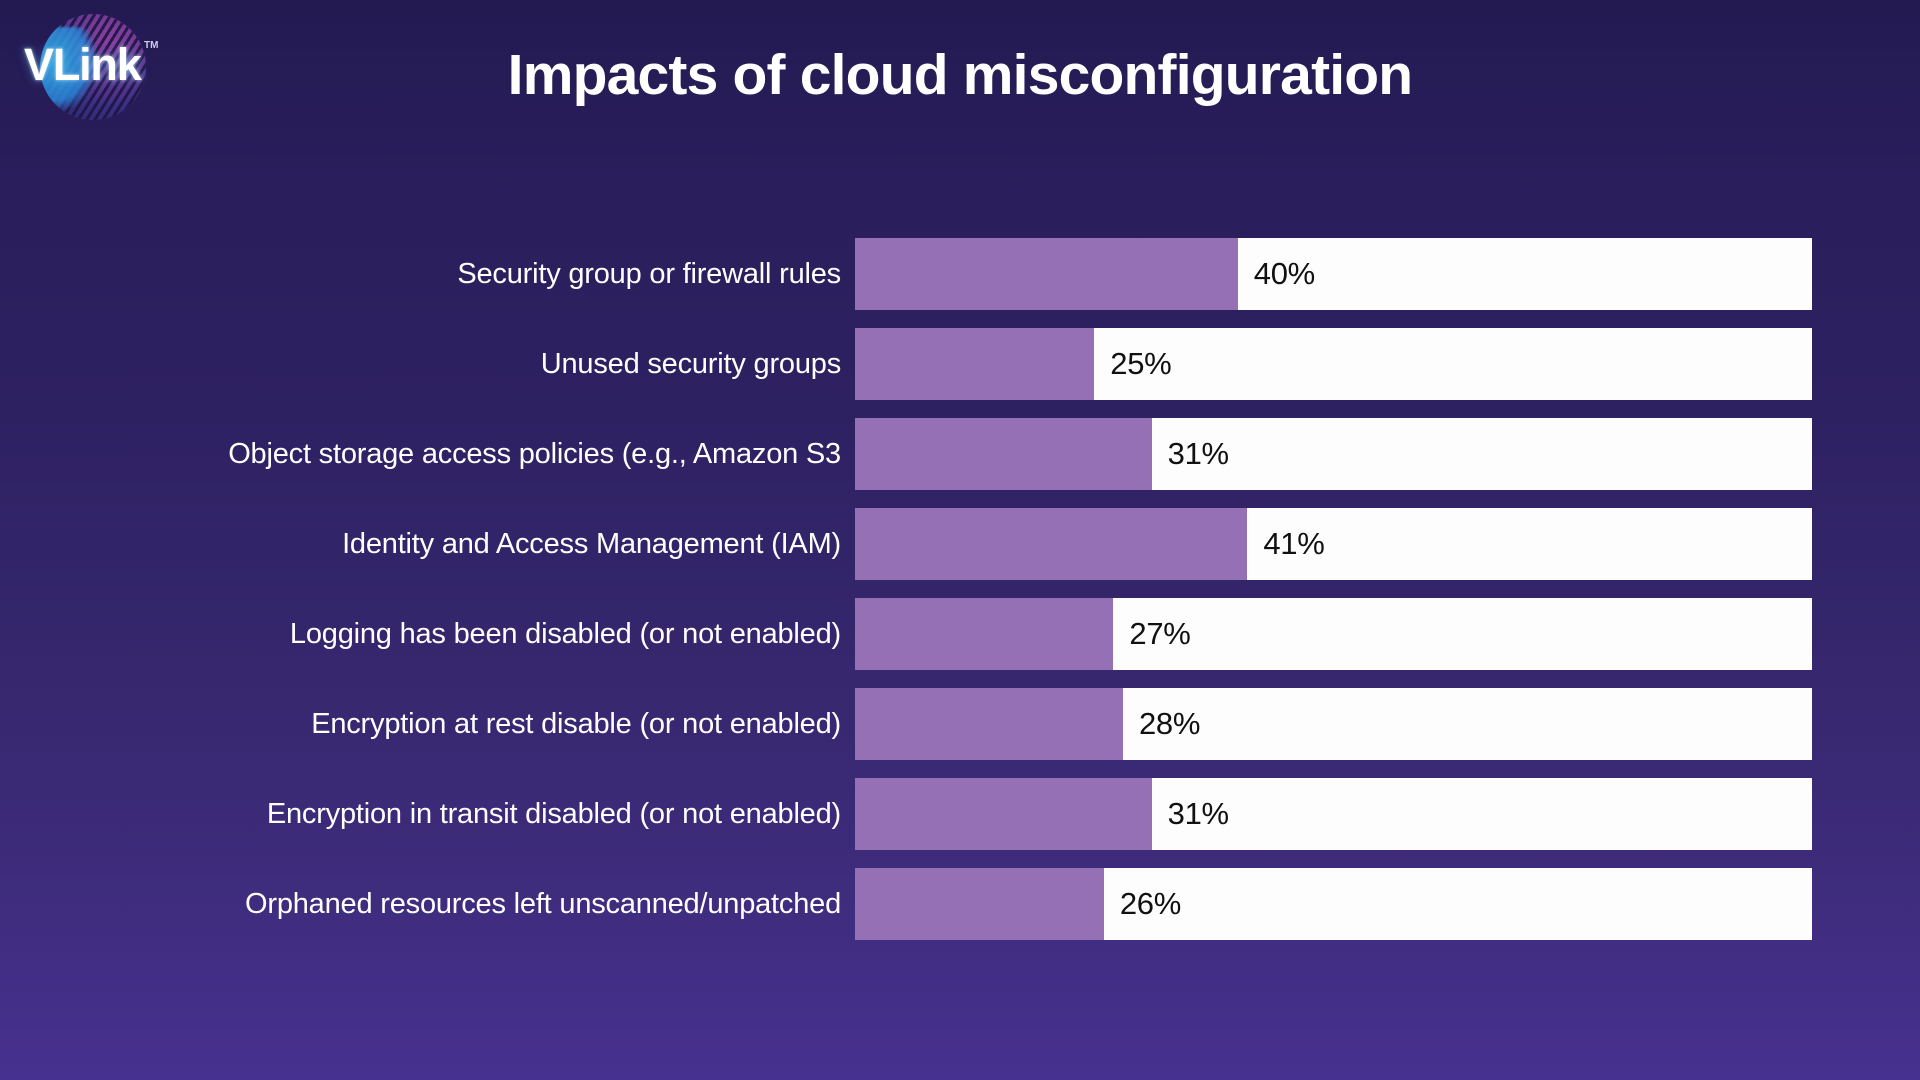 This screenshot has height=1080, width=1920. Describe the element at coordinates (1150, 903) in the screenshot. I see `bar-value-label: 26%` at that location.